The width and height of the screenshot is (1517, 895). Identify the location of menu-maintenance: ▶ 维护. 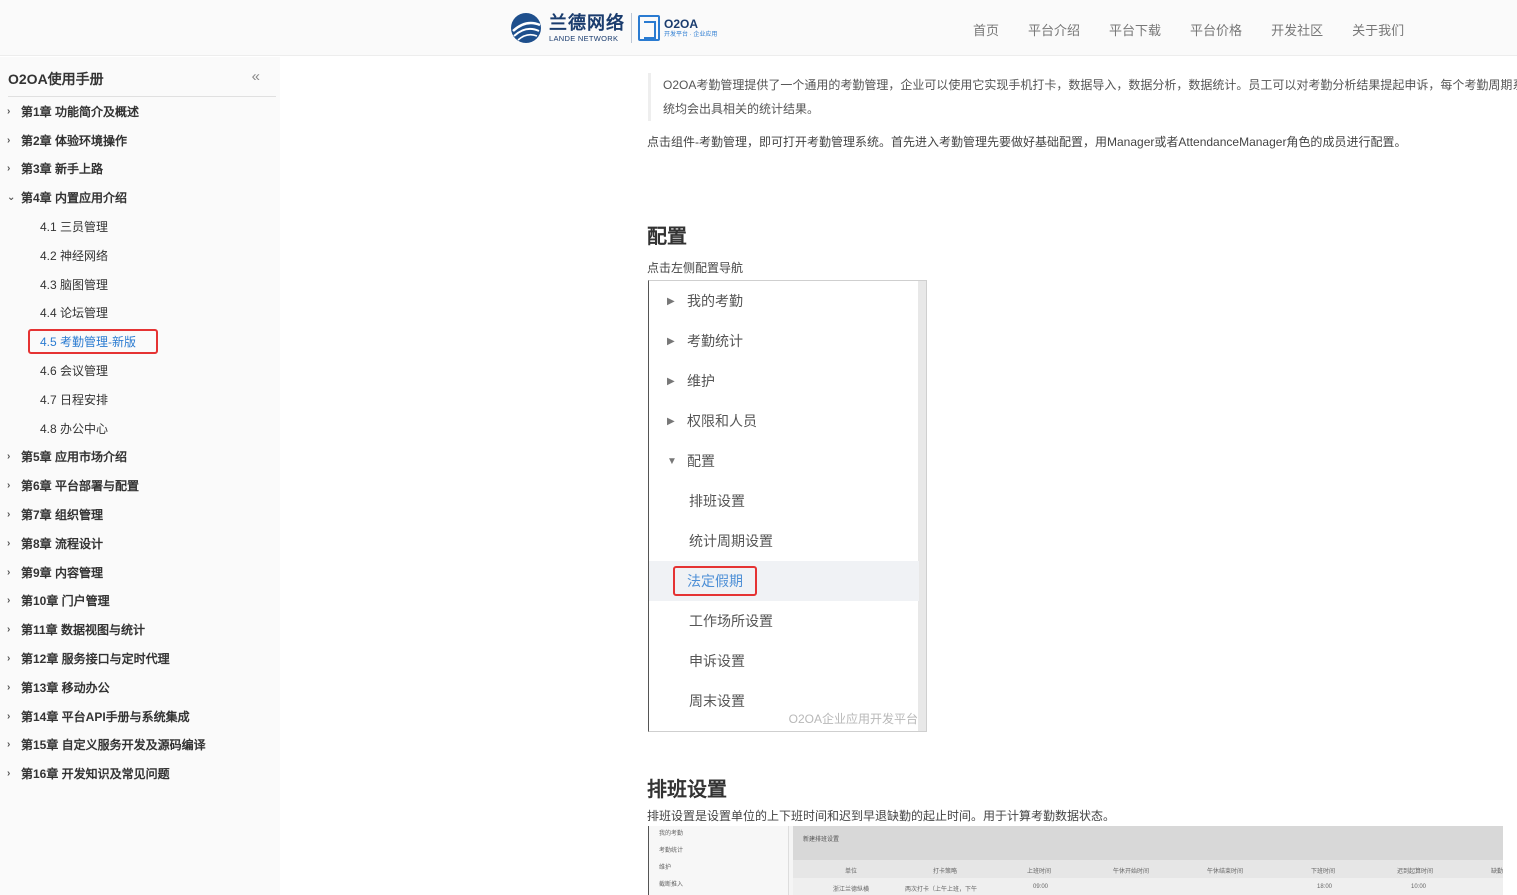
(784, 381).